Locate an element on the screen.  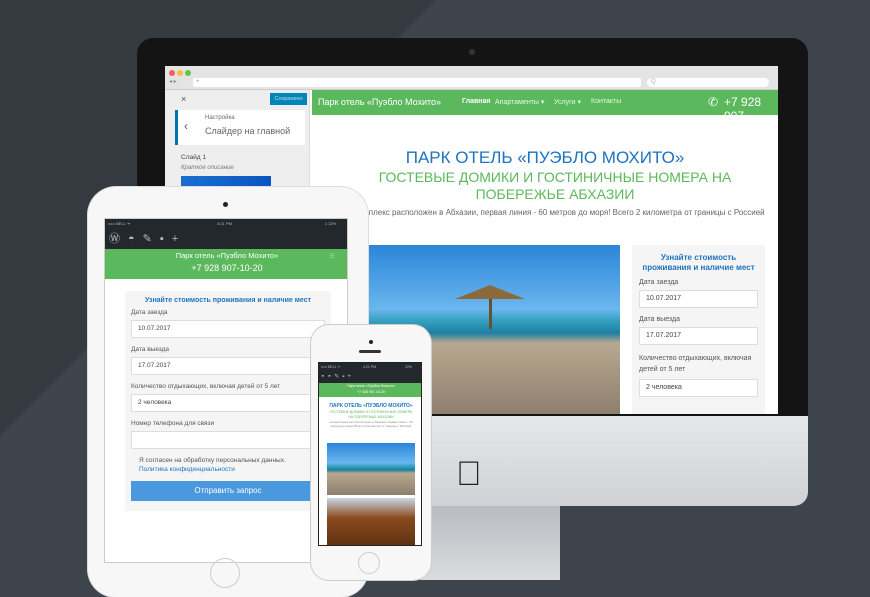
header-phone: +7 928 907 is located at coordinates (751, 109).